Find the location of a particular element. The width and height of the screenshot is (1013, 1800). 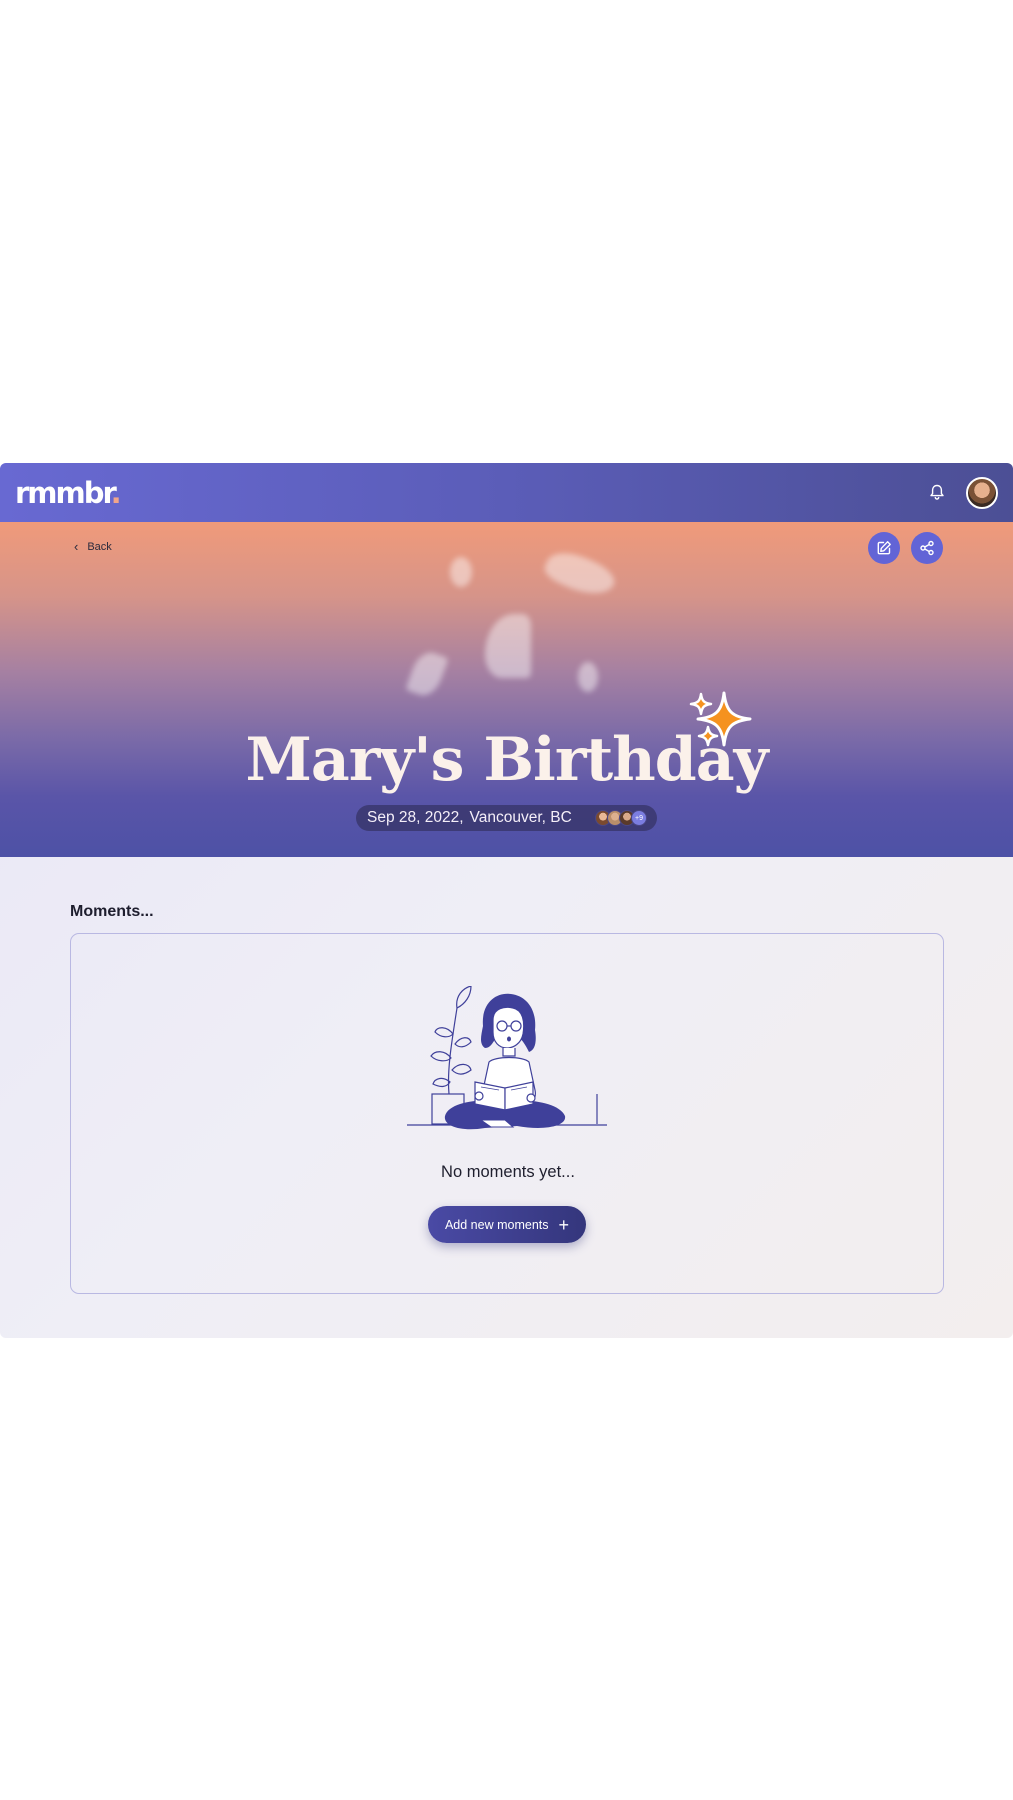

add-new-moments-label: Add new moments is located at coordinates (496, 1224).